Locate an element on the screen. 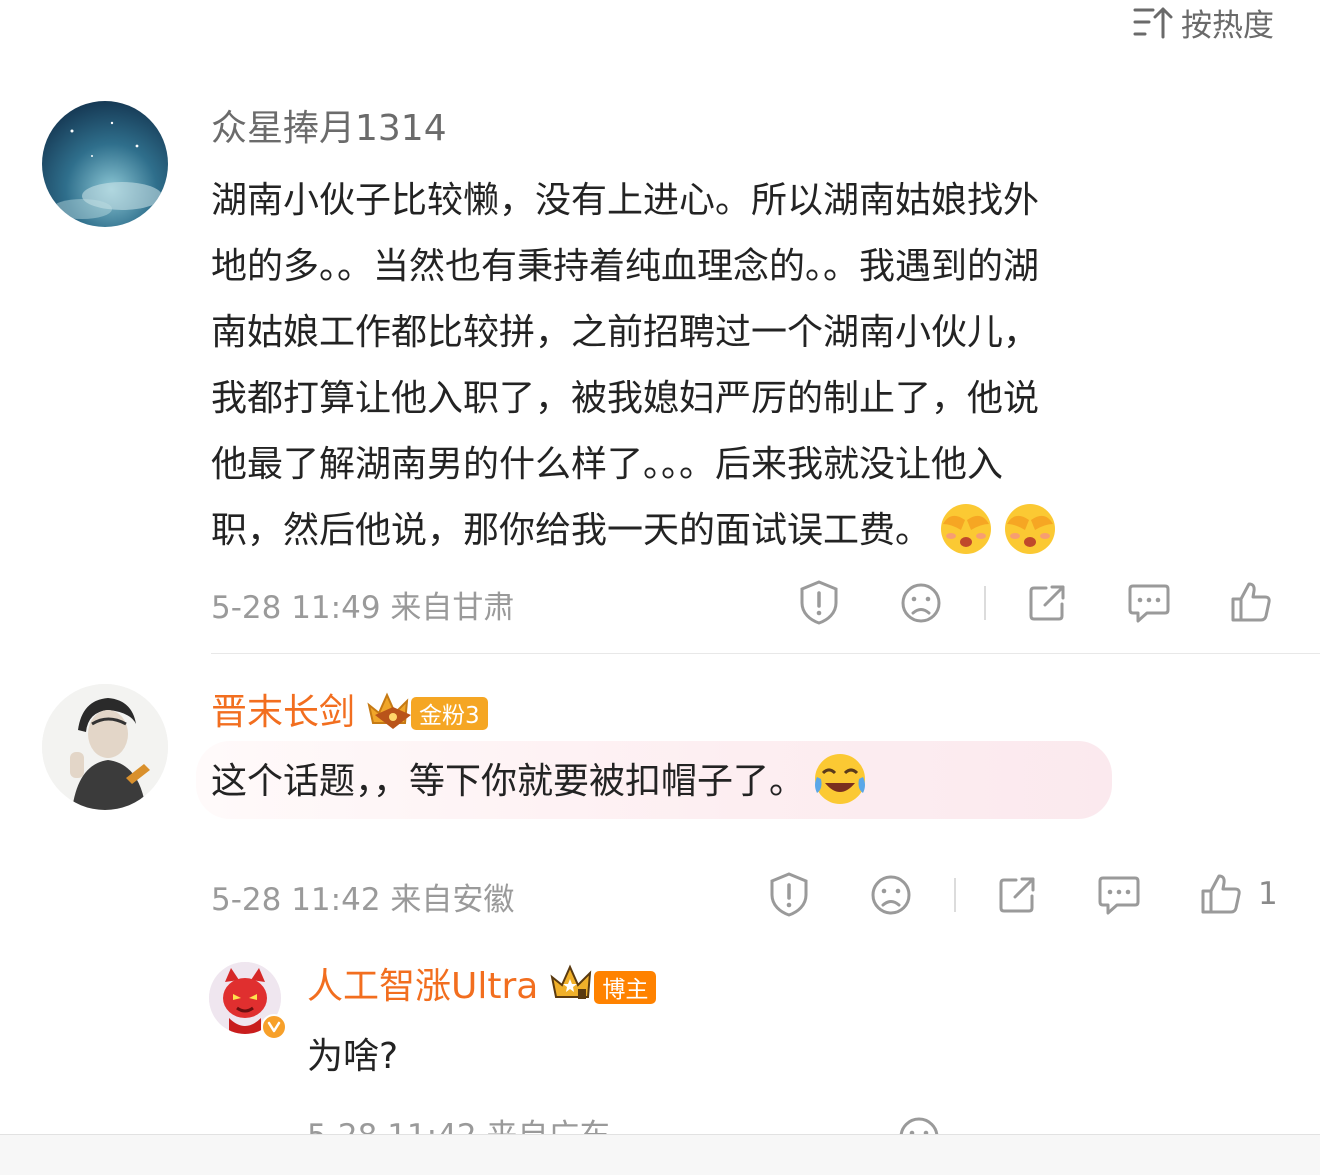 The image size is (1320, 1175). fan-badge-label: 金粉3 is located at coordinates (449, 713).